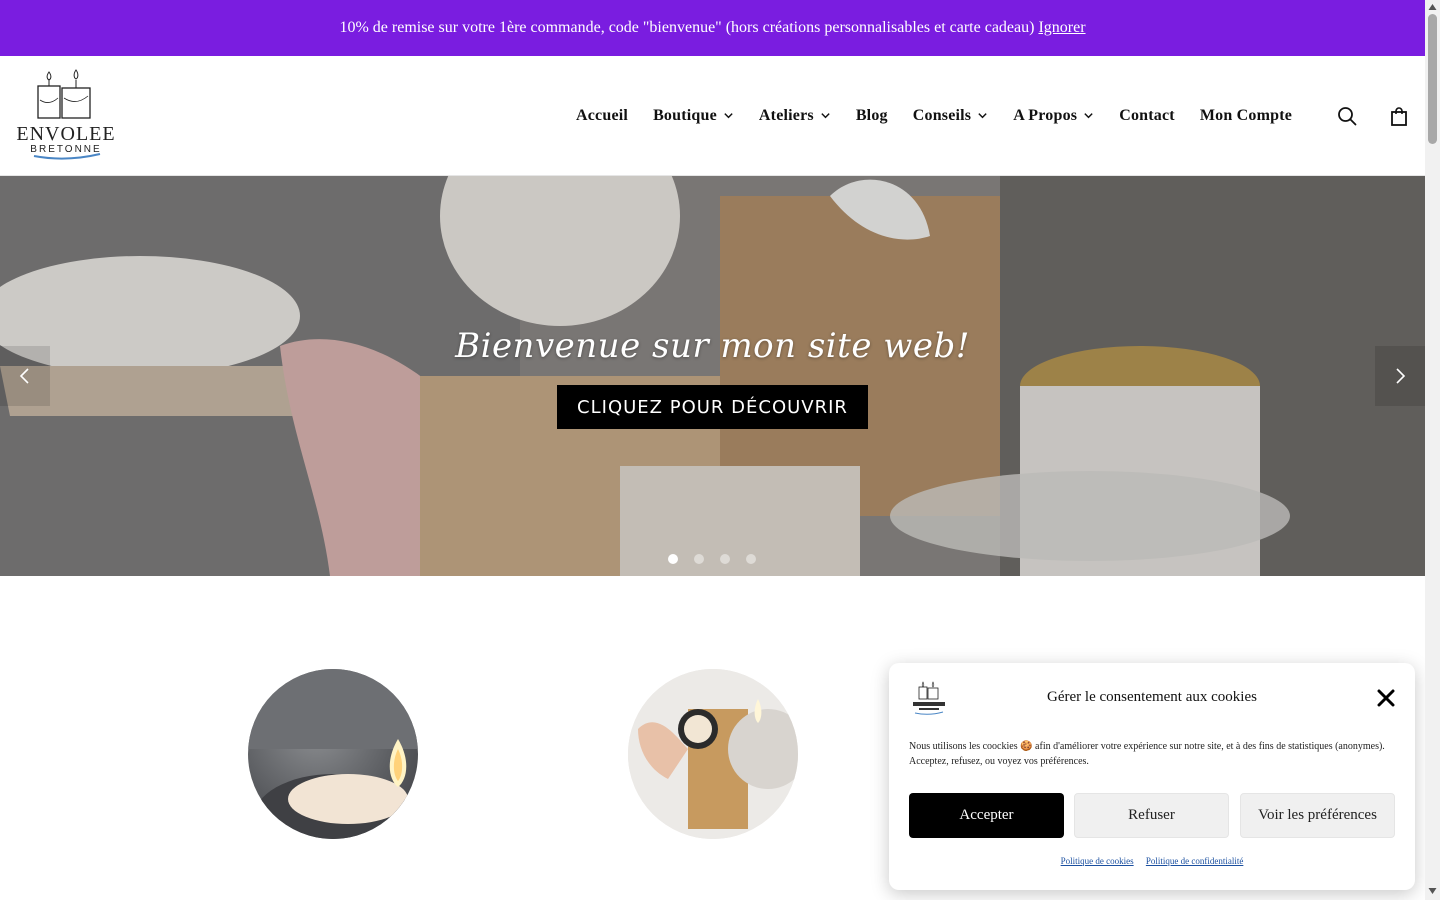  I want to click on slider-prev-button, so click(25, 376).